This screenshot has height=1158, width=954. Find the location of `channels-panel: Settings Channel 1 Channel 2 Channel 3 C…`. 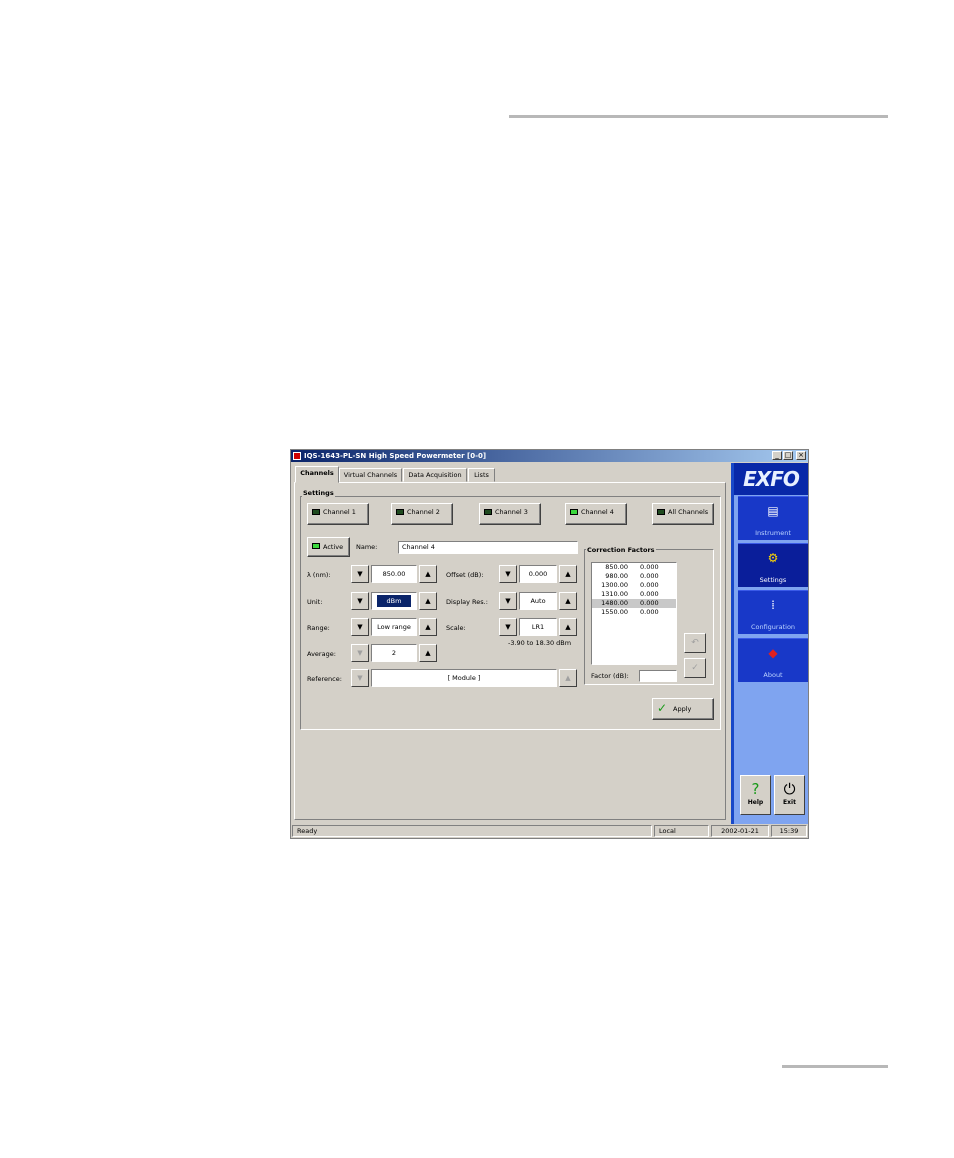

channels-panel: Settings Channel 1 Channel 2 Channel 3 C… is located at coordinates (510, 651).